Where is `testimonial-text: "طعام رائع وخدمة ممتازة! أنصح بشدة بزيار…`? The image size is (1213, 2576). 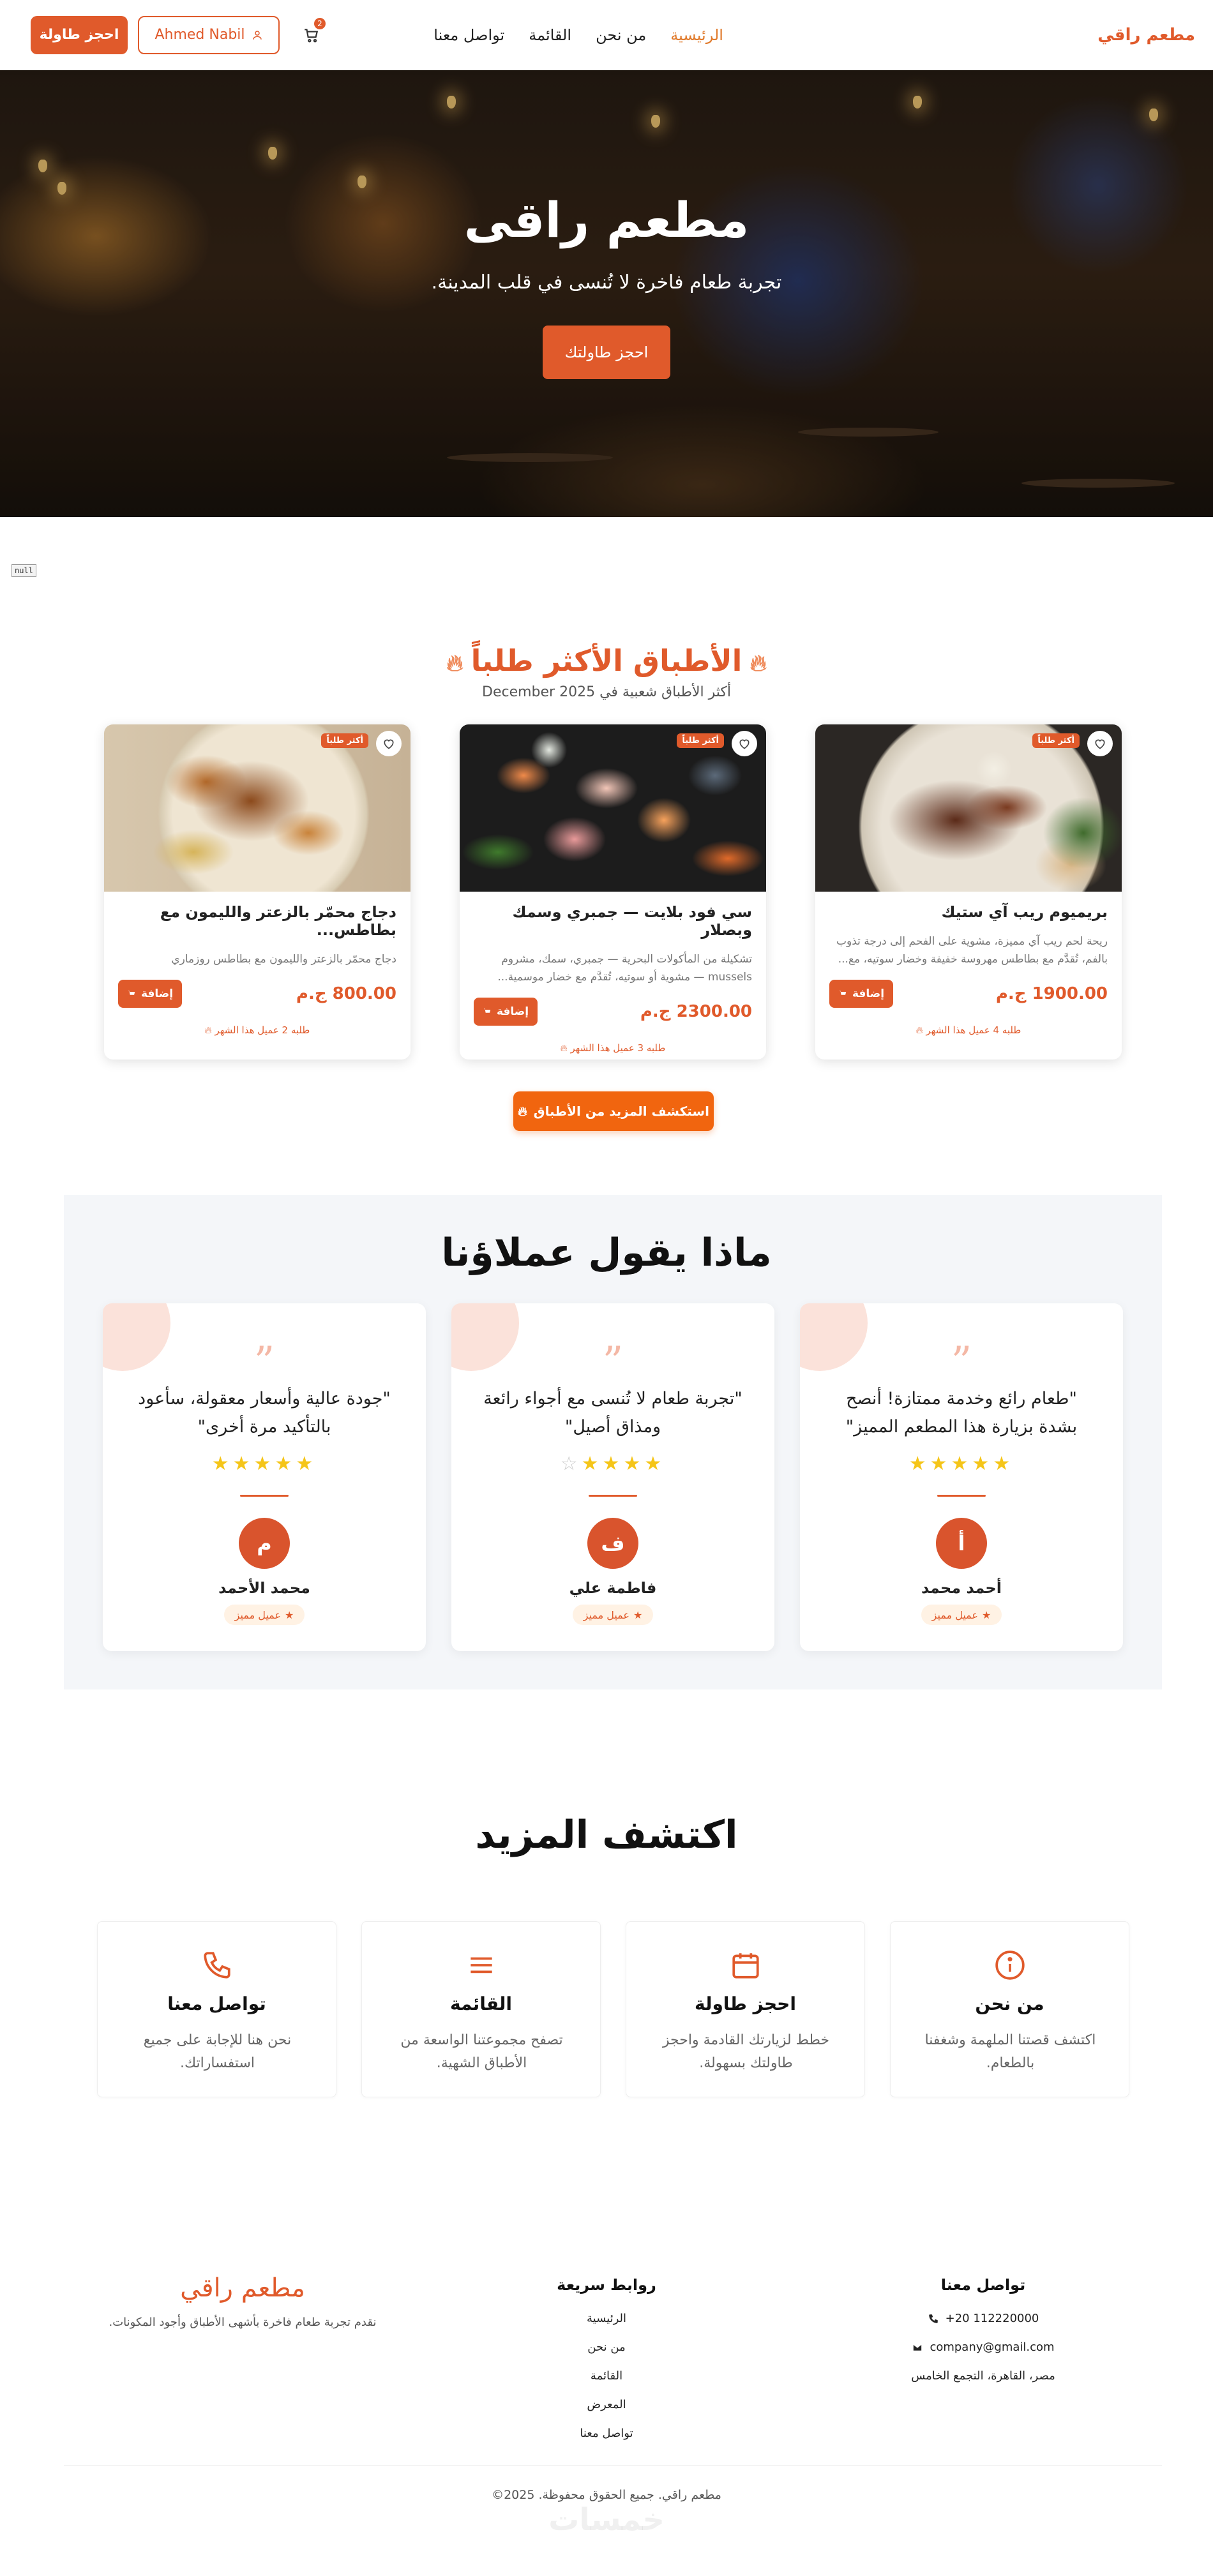
testimonial-text: "طعام رائع وخدمة ممتازة! أنصح بشدة بزيار… is located at coordinates (961, 1413).